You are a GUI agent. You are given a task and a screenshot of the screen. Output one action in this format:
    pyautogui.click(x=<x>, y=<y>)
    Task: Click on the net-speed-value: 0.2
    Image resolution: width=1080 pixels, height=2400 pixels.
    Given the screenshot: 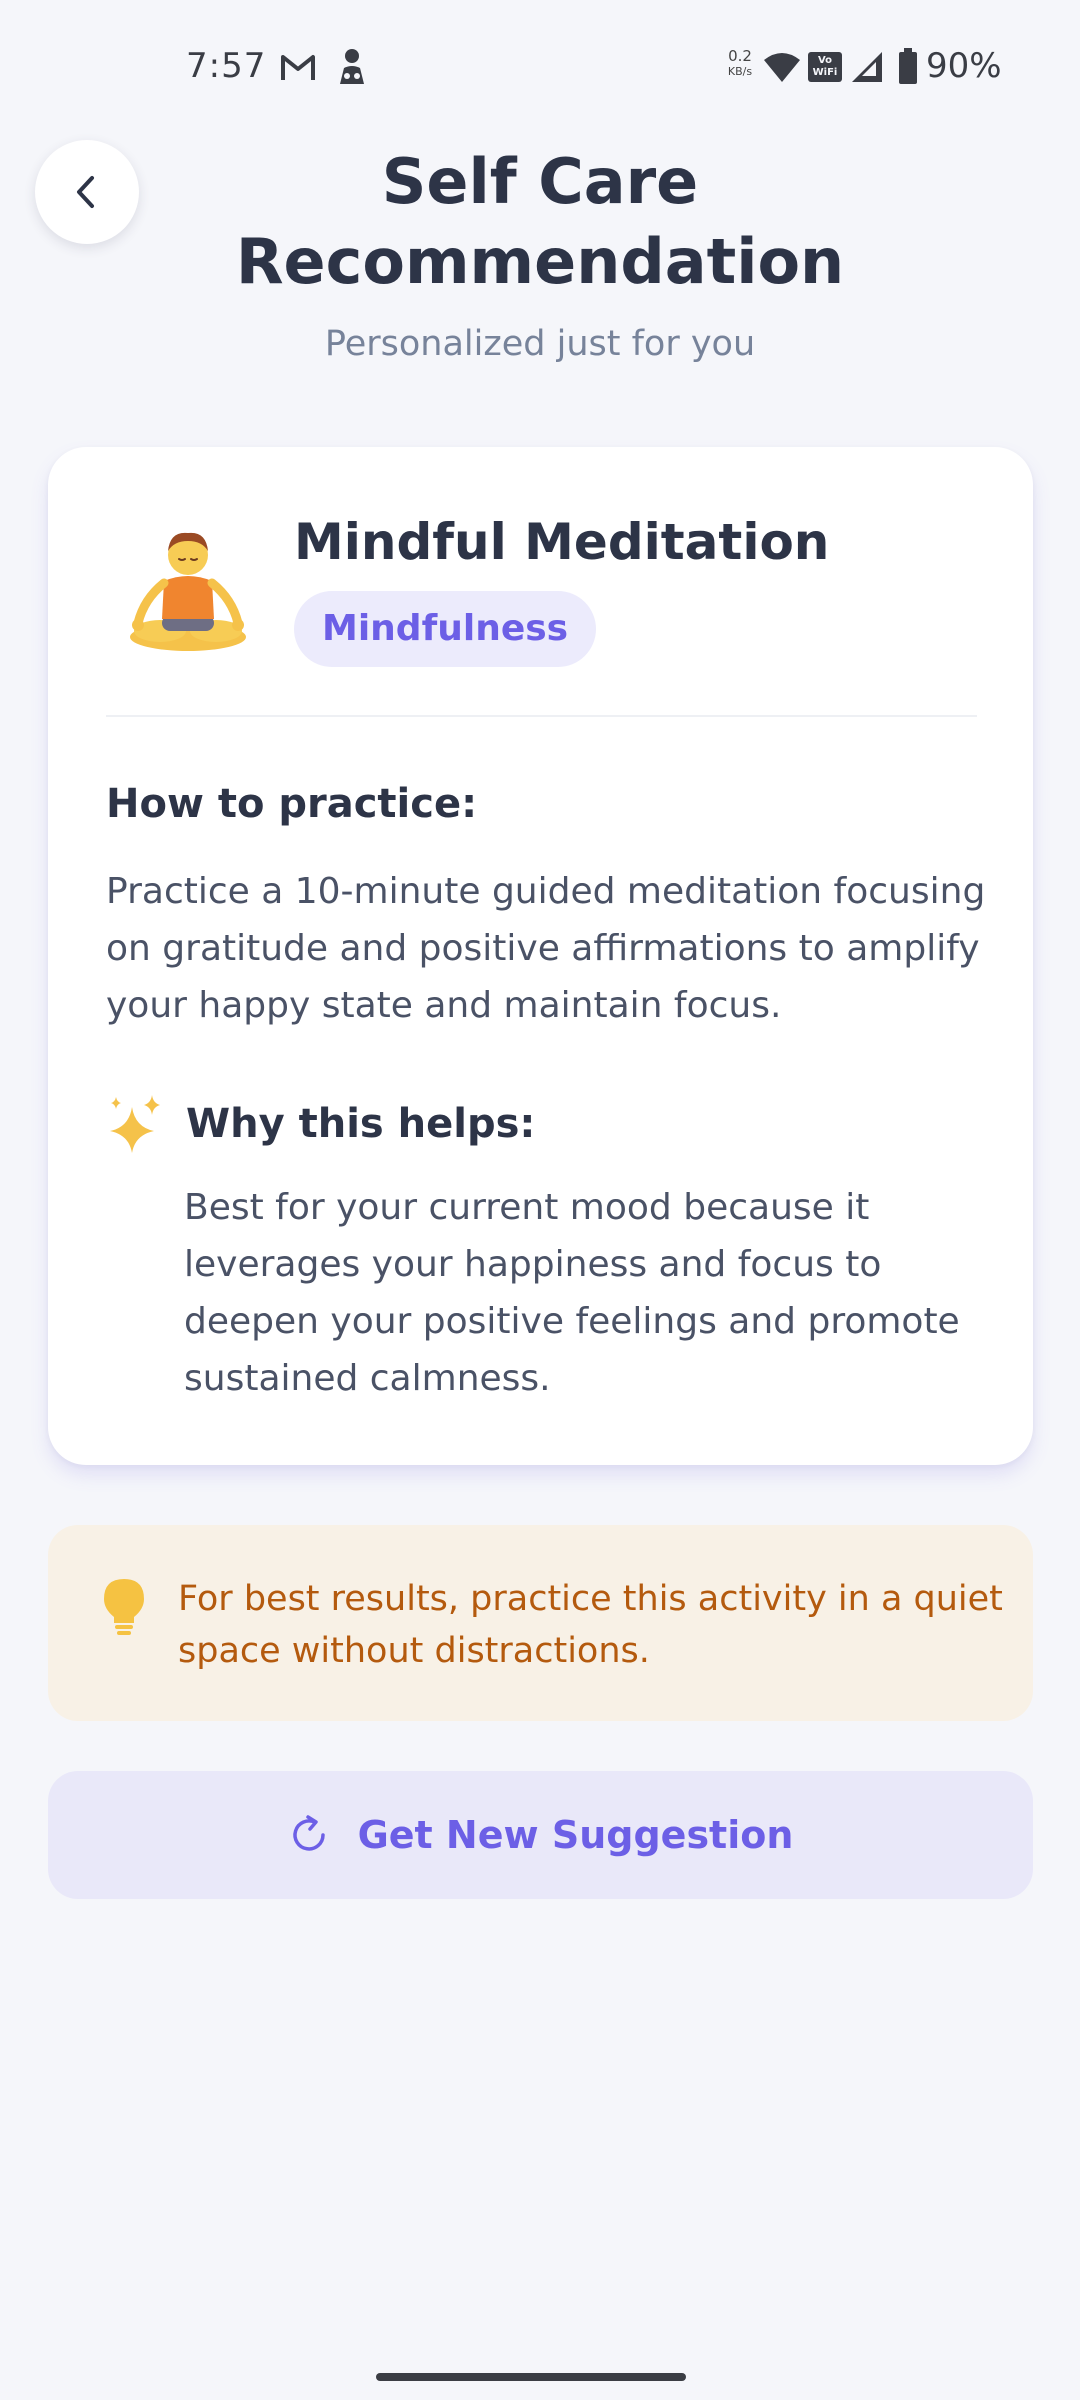 What is the action you would take?
    pyautogui.click(x=740, y=56)
    